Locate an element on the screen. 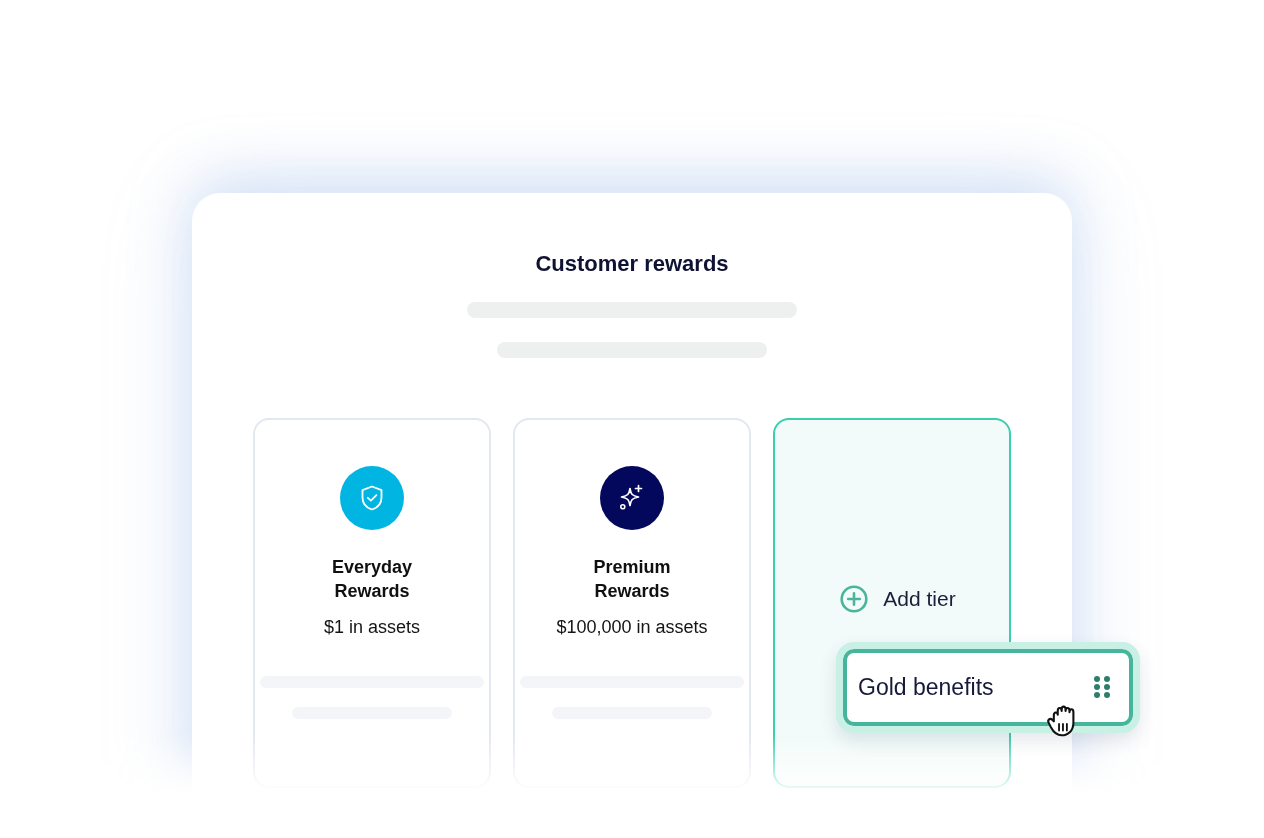 This screenshot has width=1264, height=838. drag-handle-icon is located at coordinates (1102, 686).